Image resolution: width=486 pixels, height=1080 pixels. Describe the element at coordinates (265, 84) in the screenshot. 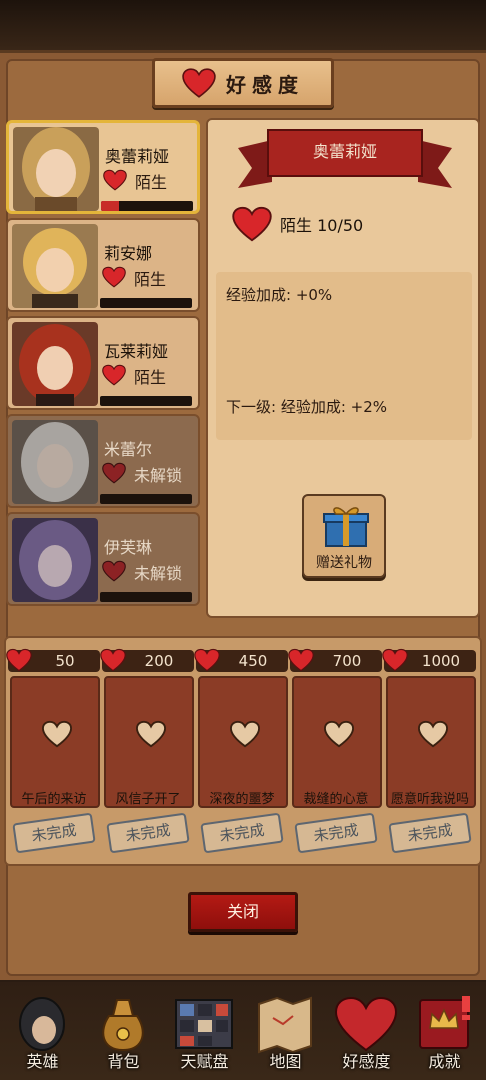

I see `page-title: 好感度` at that location.